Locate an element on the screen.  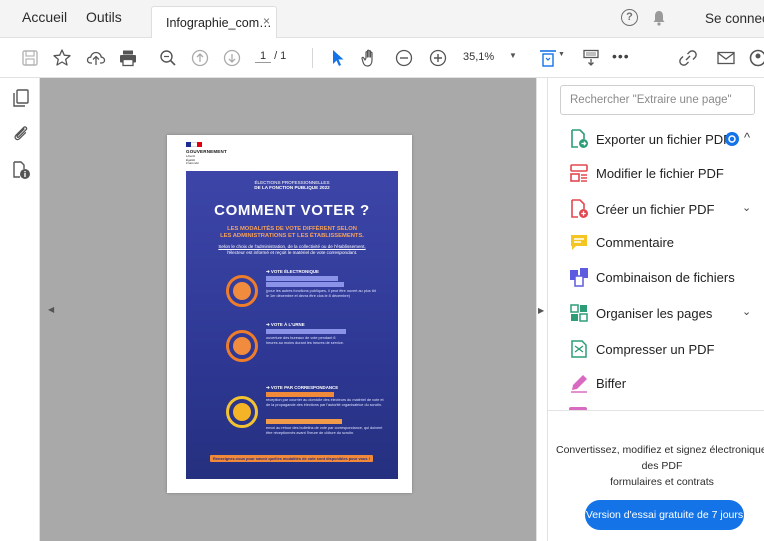
tool-label: Exporter un fichier PDF is located at coordinates (664, 139).